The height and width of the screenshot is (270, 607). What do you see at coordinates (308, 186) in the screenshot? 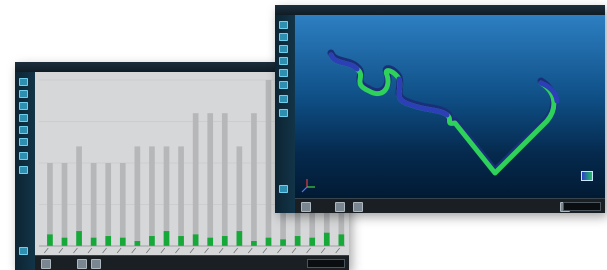
I see `xyz-axis-icon` at bounding box center [308, 186].